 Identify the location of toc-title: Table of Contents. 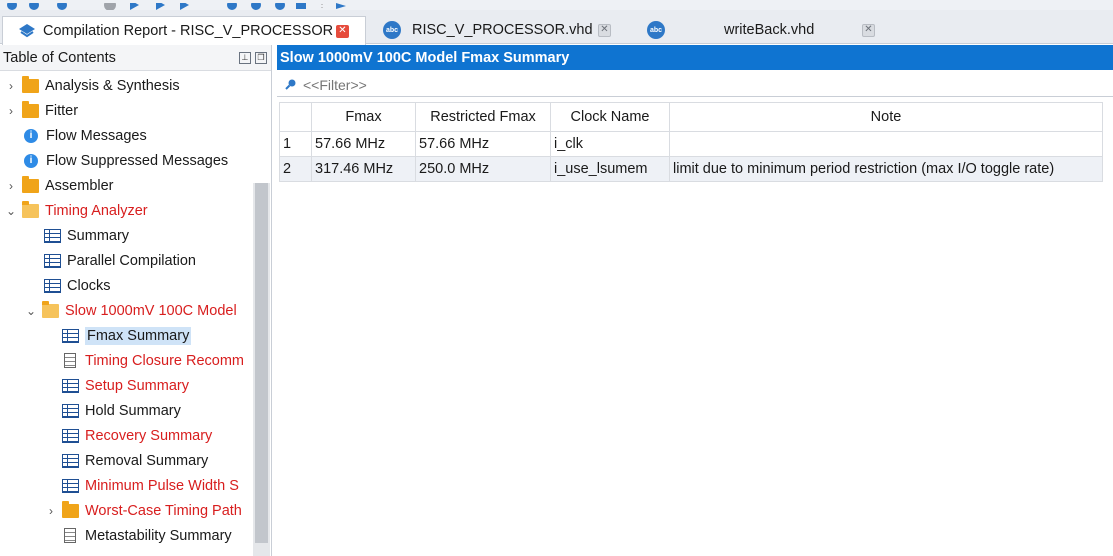
(59, 57).